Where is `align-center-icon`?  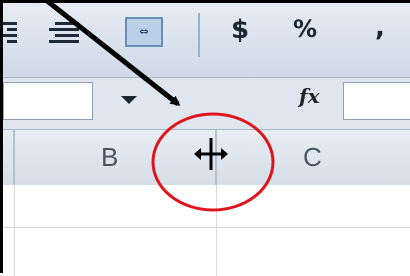 align-center-icon is located at coordinates (12, 32).